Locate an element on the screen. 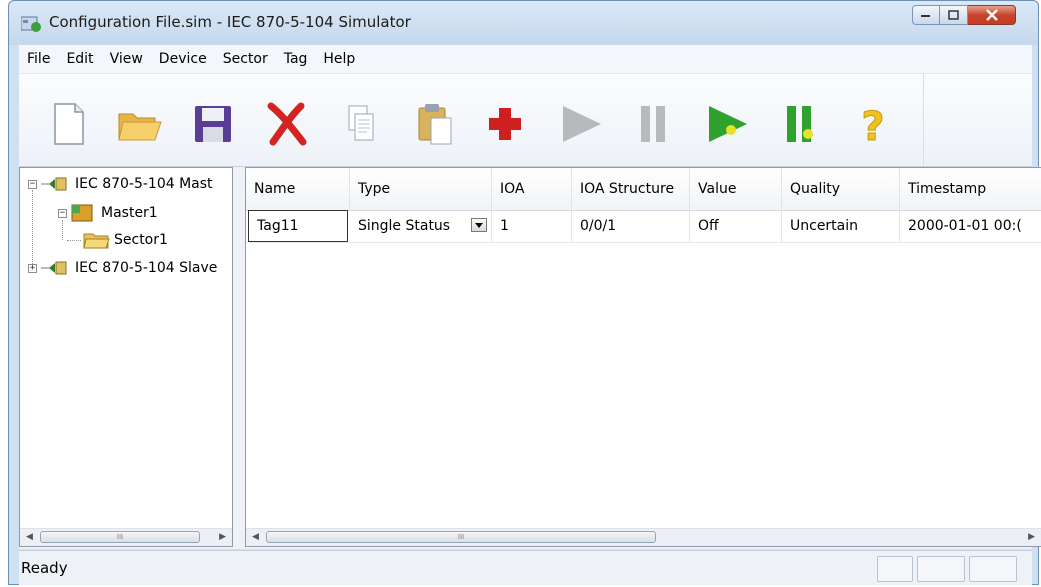 The width and height of the screenshot is (1041, 587). paste-icon is located at coordinates (435, 124).